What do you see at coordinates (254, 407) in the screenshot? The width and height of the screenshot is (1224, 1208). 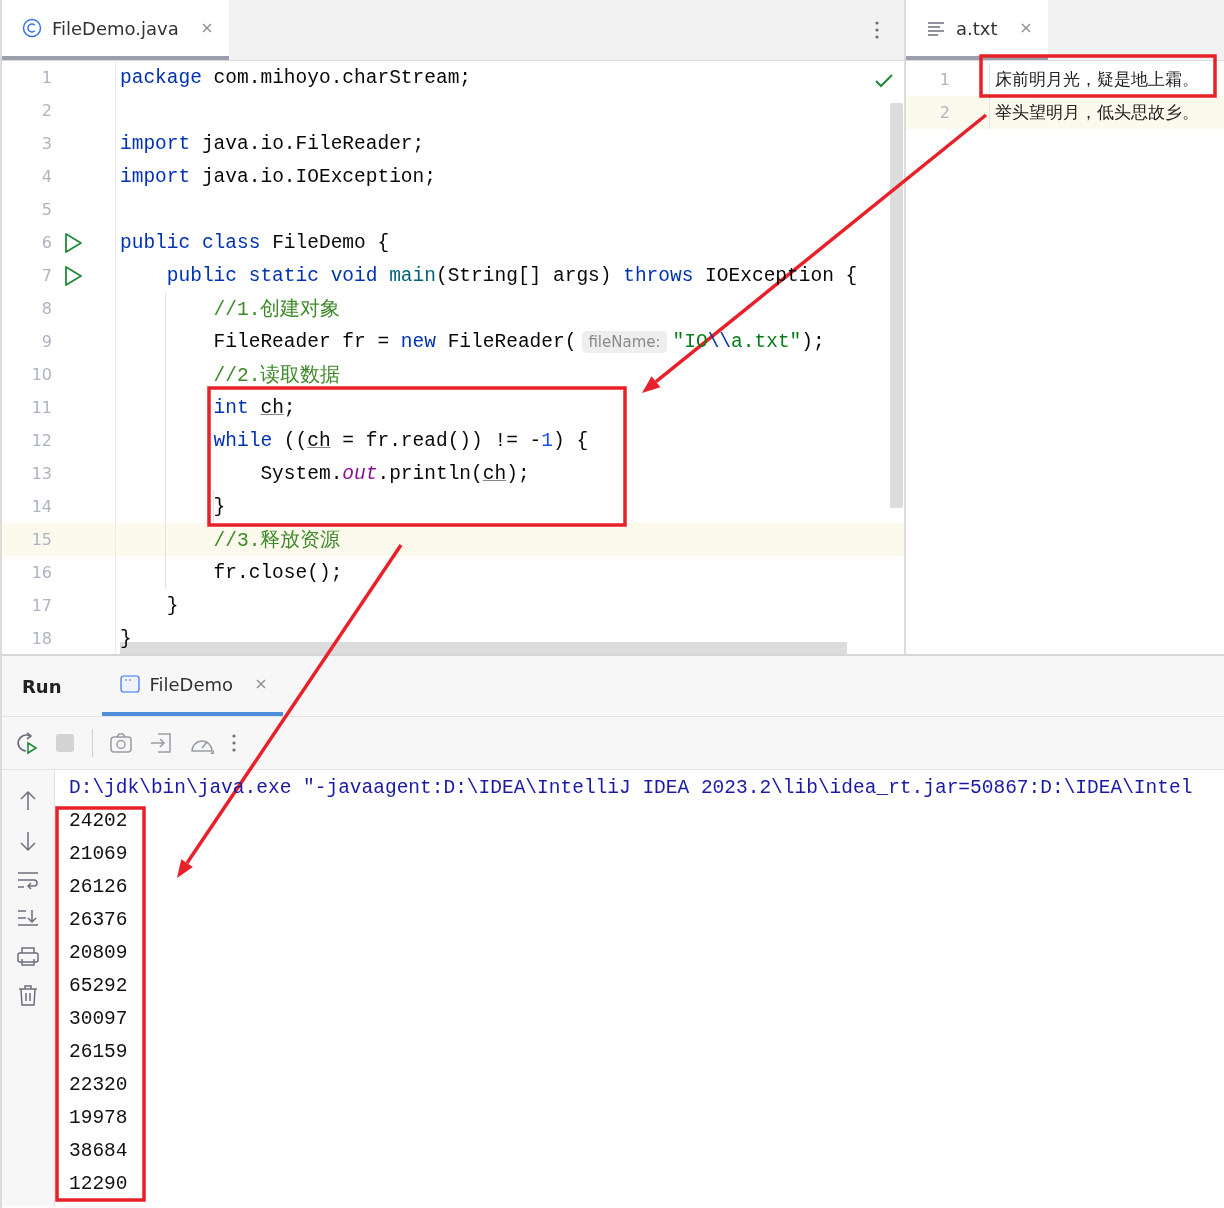 I see `code-line: int ch;` at bounding box center [254, 407].